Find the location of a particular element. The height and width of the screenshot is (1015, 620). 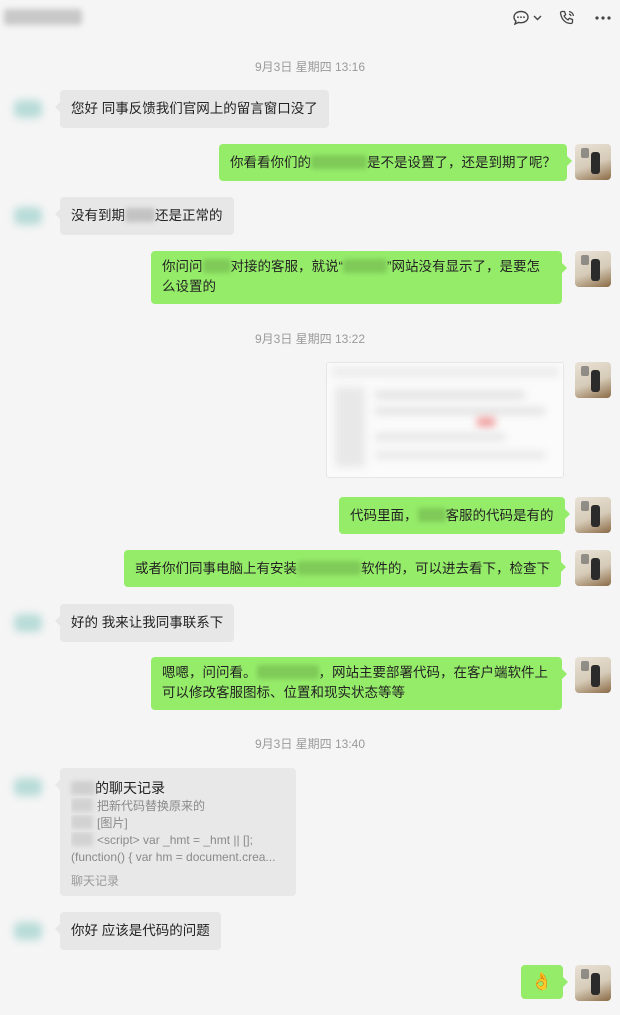

chat-record-title-text: 的聊天记录 is located at coordinates (130, 788).